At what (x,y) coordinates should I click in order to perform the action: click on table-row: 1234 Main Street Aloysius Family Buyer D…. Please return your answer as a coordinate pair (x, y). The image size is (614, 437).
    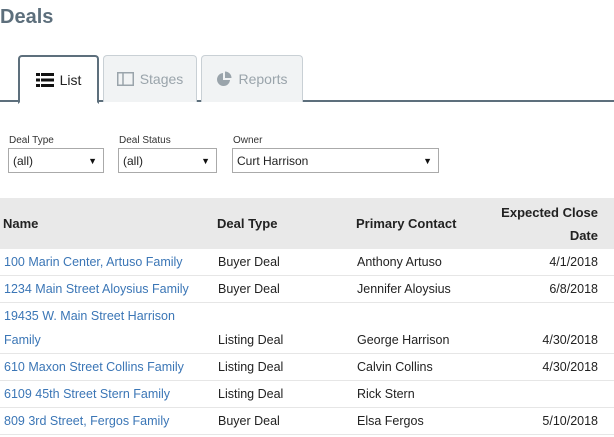
    Looking at the image, I should click on (307, 289).